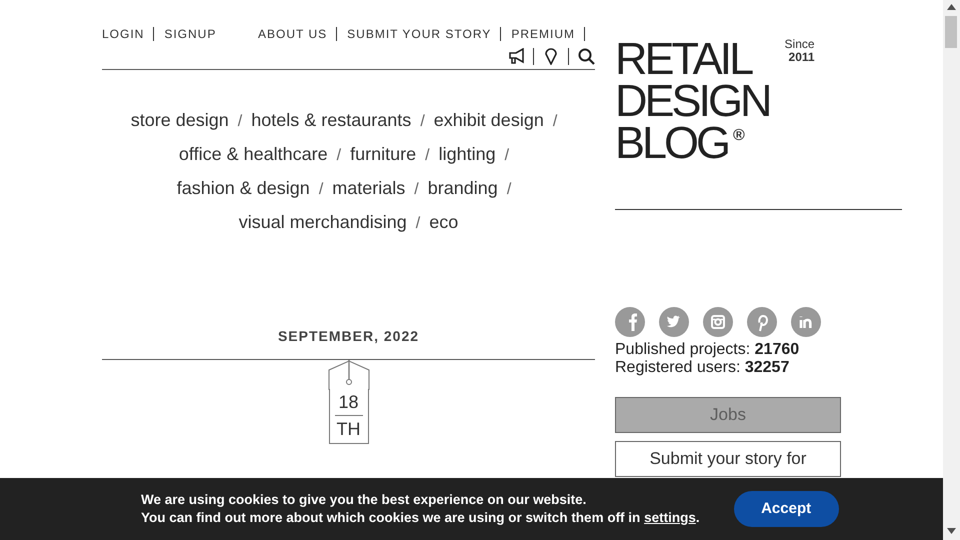 This screenshot has height=540, width=960. What do you see at coordinates (331, 120) in the screenshot?
I see `category-link: hotels & restaurants` at bounding box center [331, 120].